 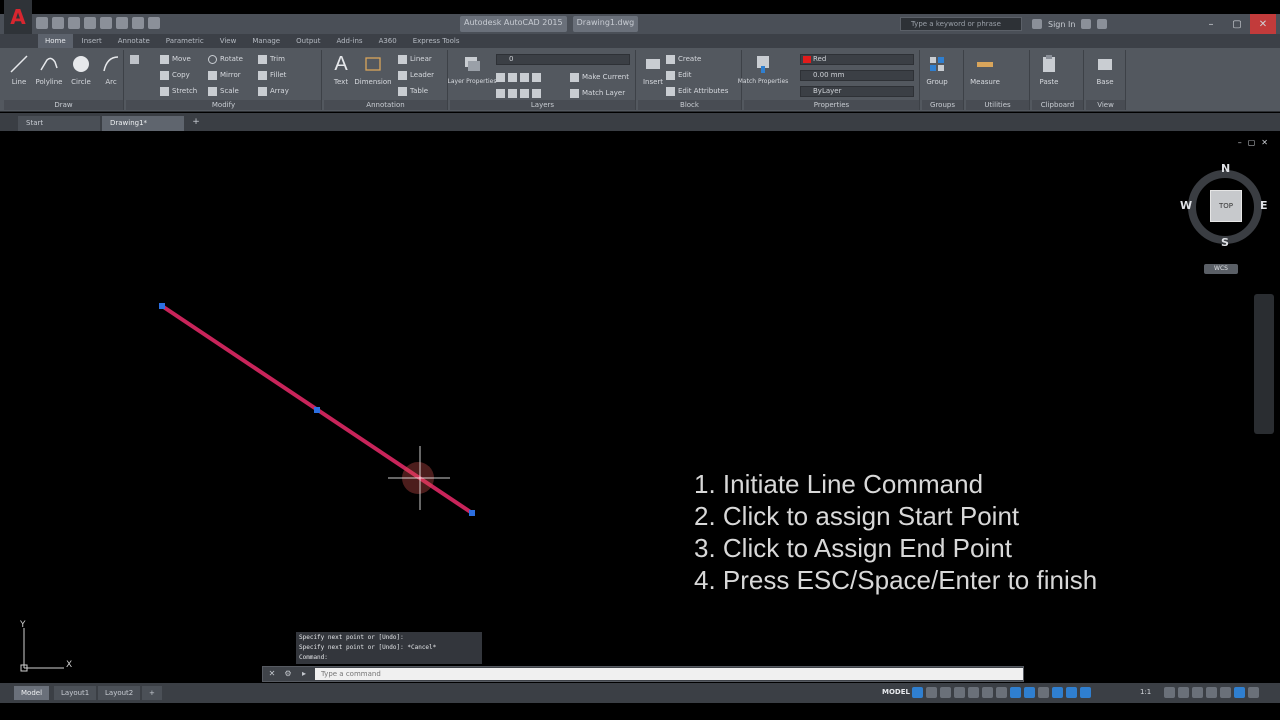 What do you see at coordinates (1169, 692) in the screenshot?
I see `workspace-icon` at bounding box center [1169, 692].